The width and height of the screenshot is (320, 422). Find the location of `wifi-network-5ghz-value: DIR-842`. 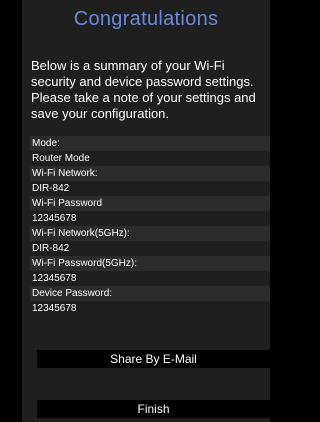

wifi-network-5ghz-value: DIR-842 is located at coordinates (51, 248).